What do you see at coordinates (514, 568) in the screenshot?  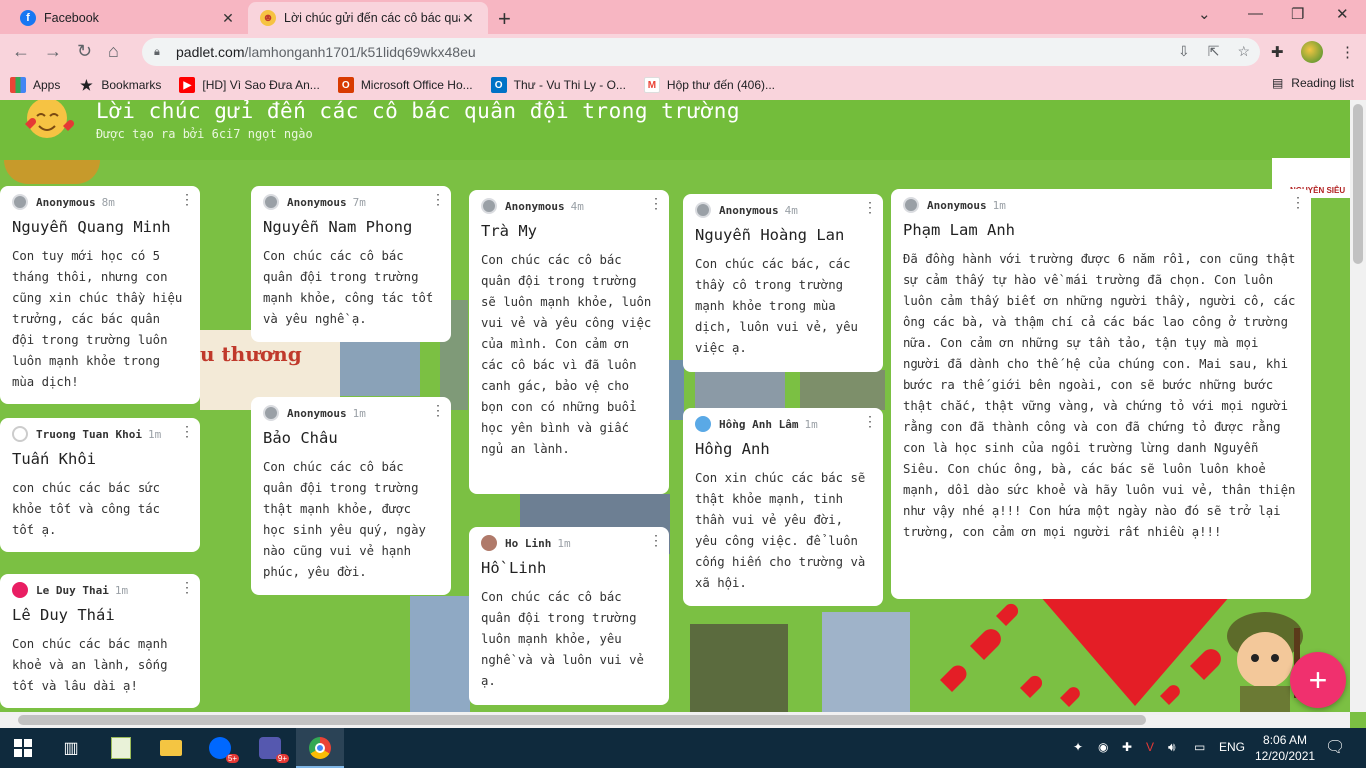 I see `post-title: Hồ Linh` at bounding box center [514, 568].